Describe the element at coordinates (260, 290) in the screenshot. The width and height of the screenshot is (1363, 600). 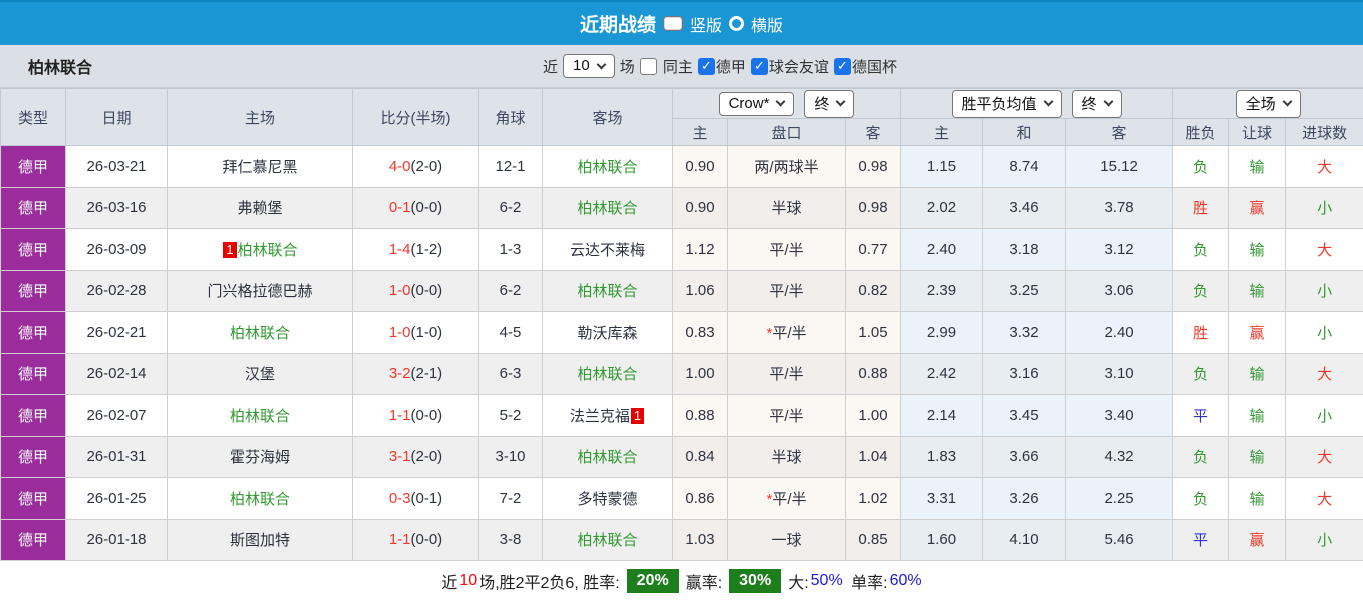
I see `home-team: 门兴格拉德巴赫` at that location.